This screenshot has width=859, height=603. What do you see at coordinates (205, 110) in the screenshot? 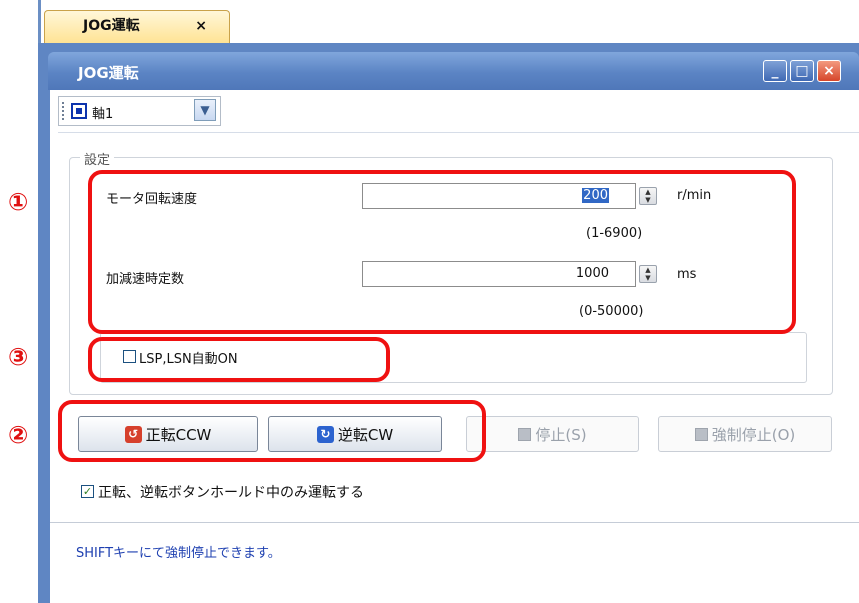
I see `chevron-down-icon: ▼` at bounding box center [205, 110].